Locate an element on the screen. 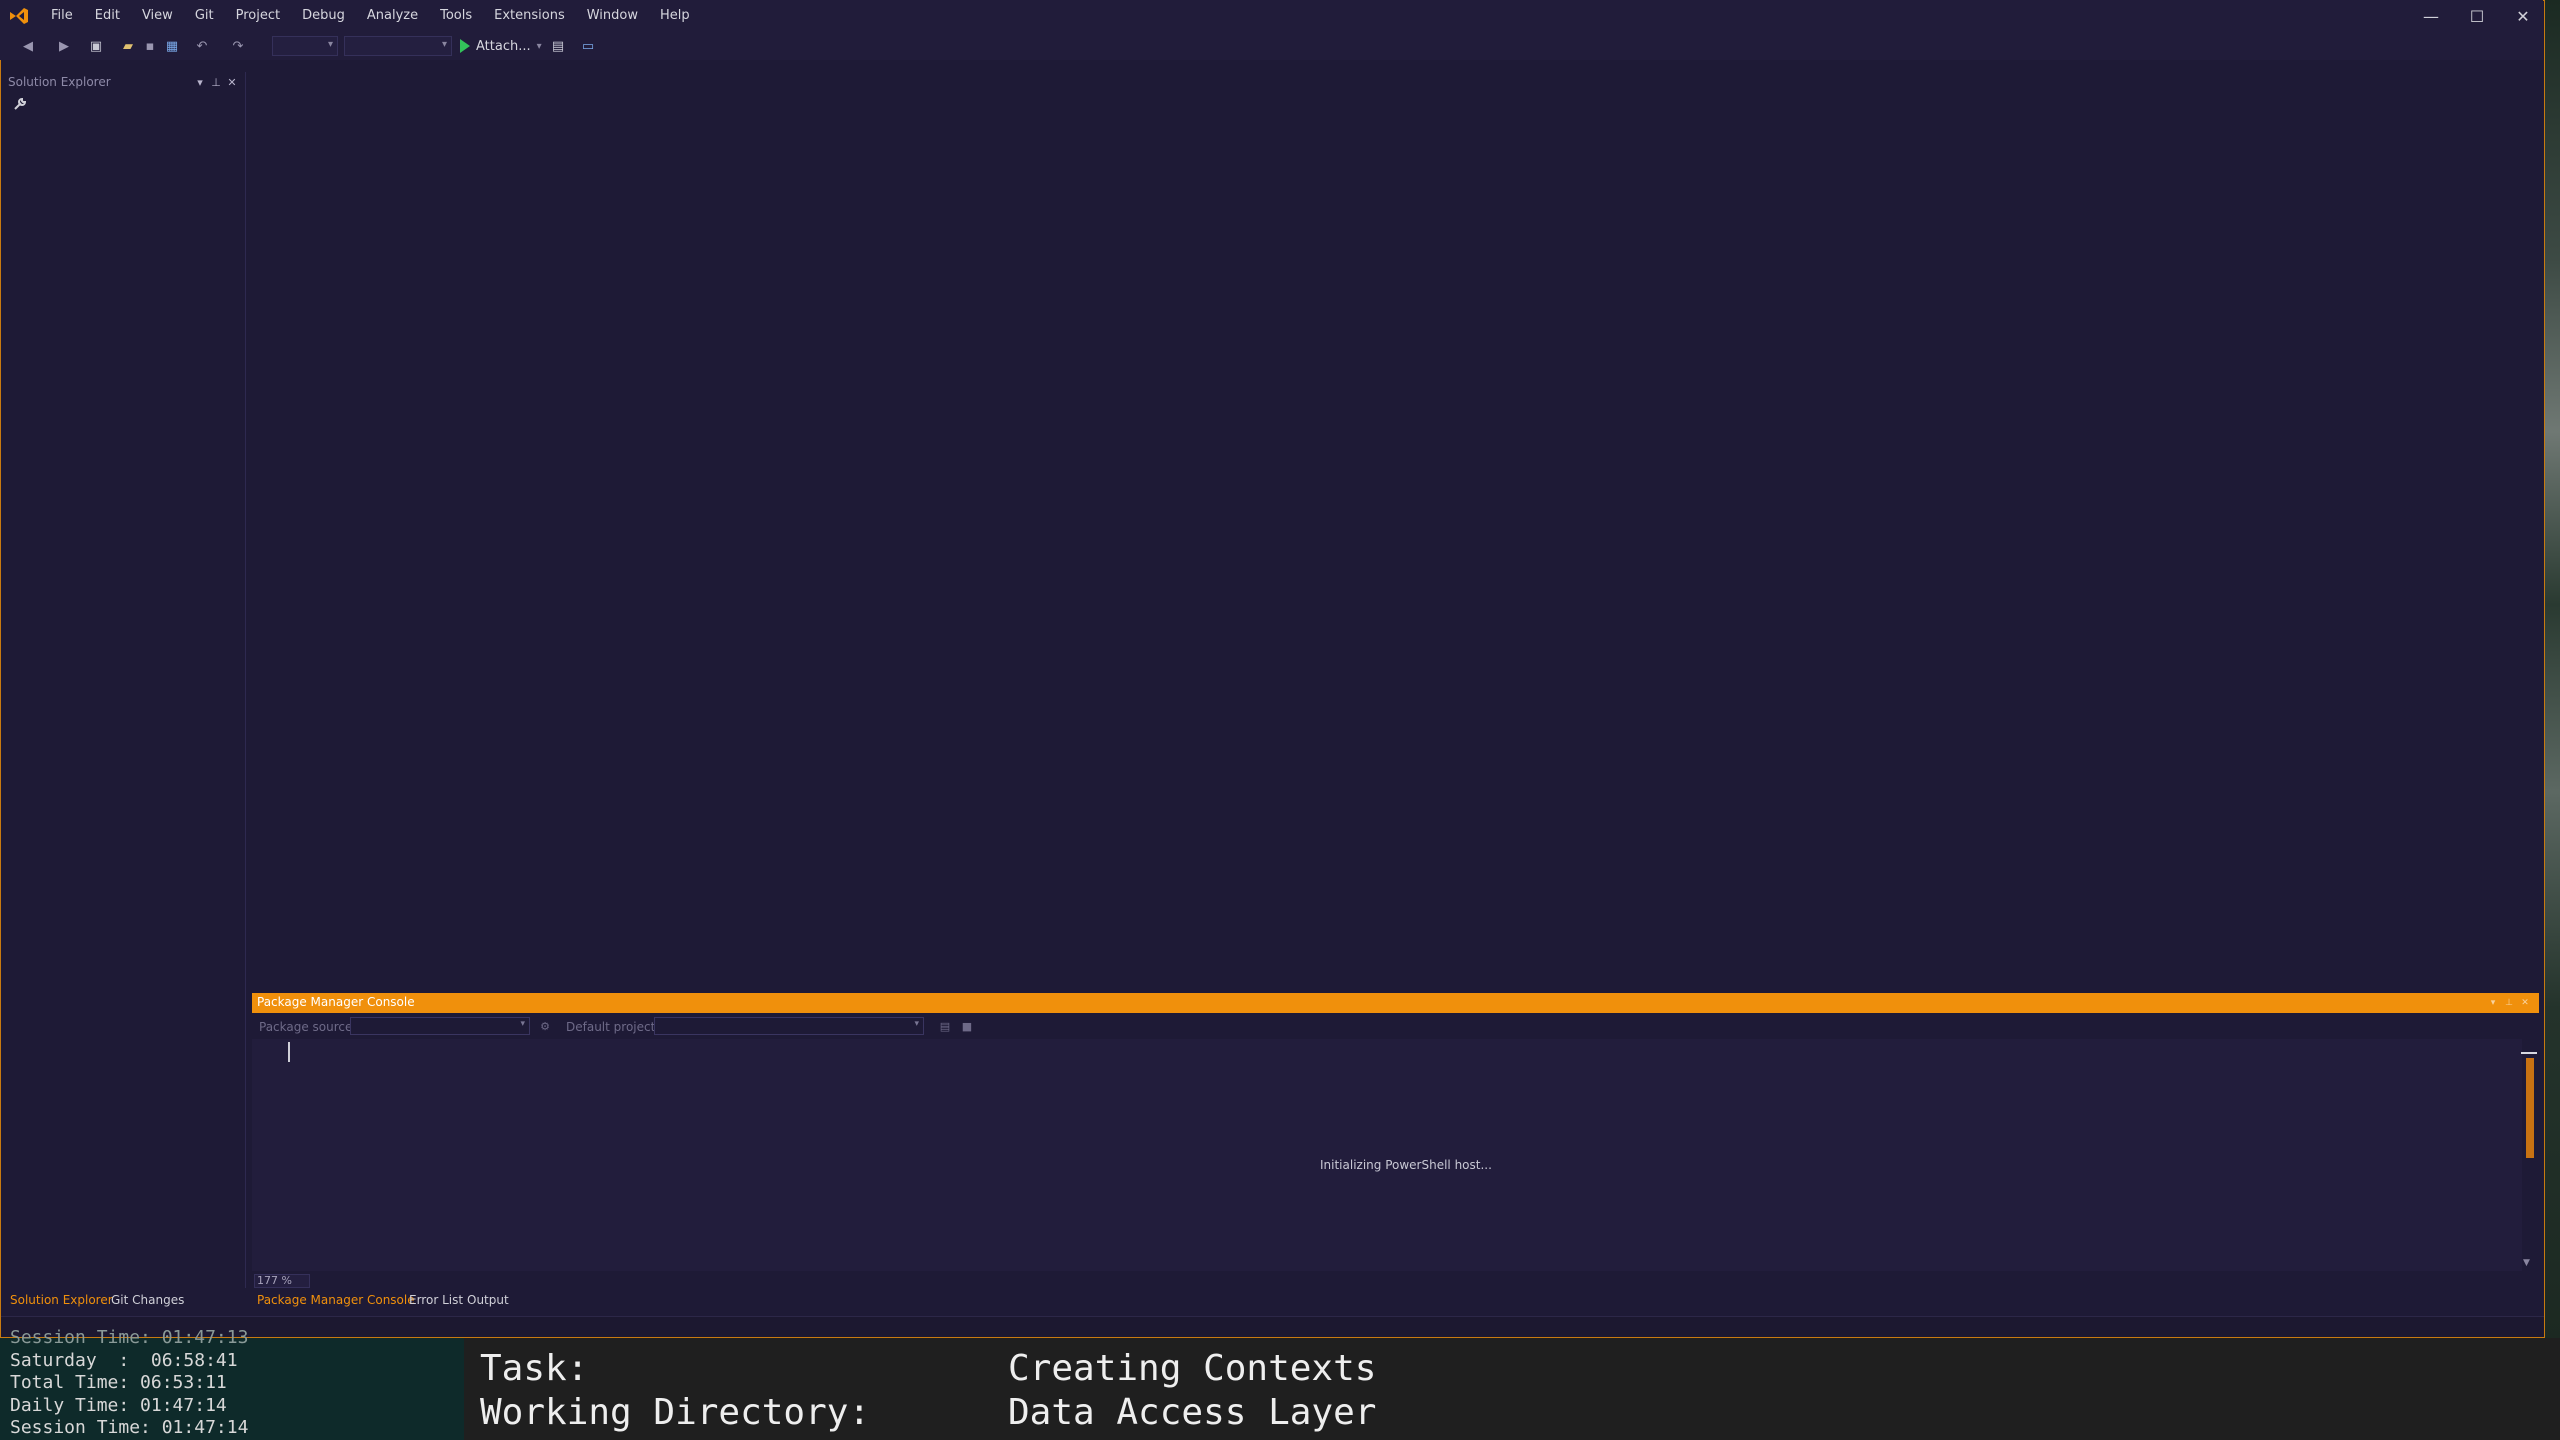 The width and height of the screenshot is (2560, 1440). menu-edit: Edit is located at coordinates (107, 16).